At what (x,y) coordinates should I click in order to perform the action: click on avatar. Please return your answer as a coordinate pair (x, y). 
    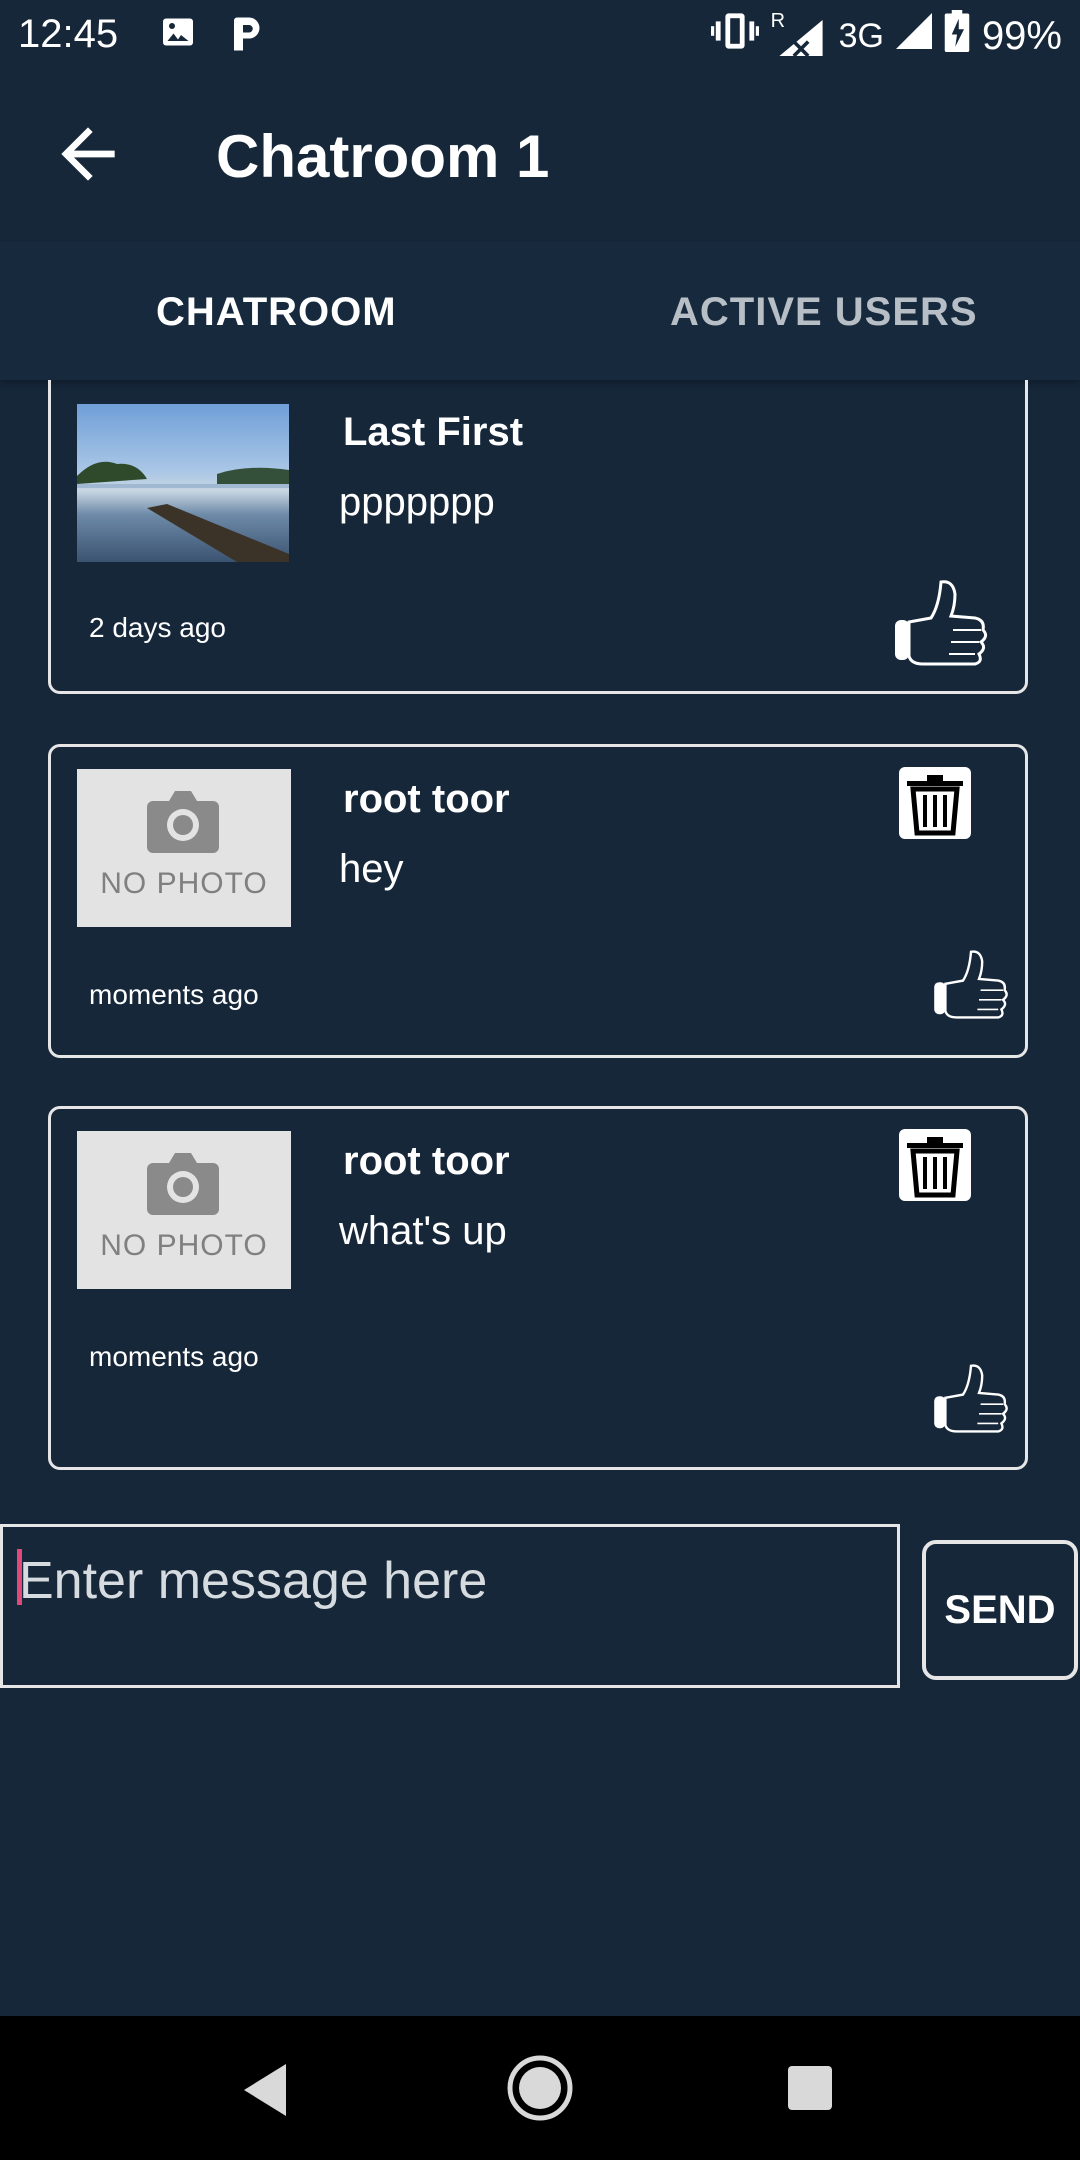
    Looking at the image, I should click on (183, 483).